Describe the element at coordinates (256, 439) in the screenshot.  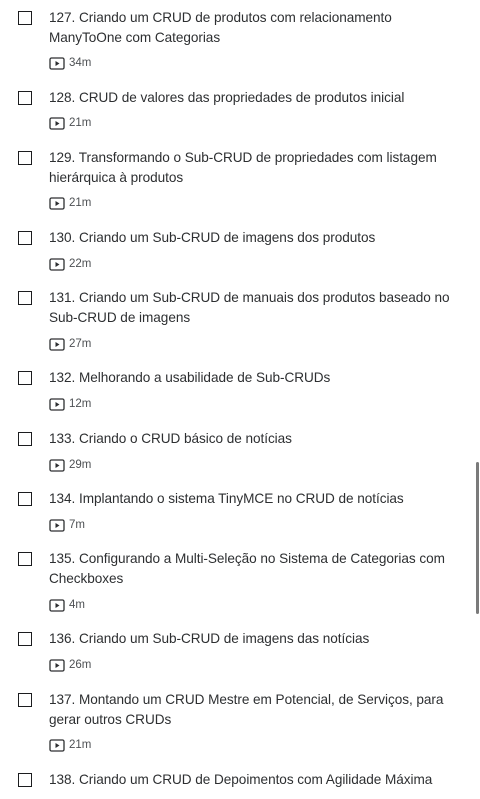
I see `lecture-title: 133. Criando o CRUD básico de notícias` at that location.